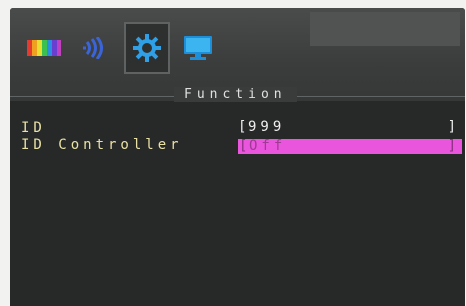 This screenshot has width=466, height=306. What do you see at coordinates (33, 128) in the screenshot?
I see `id-label: ID` at bounding box center [33, 128].